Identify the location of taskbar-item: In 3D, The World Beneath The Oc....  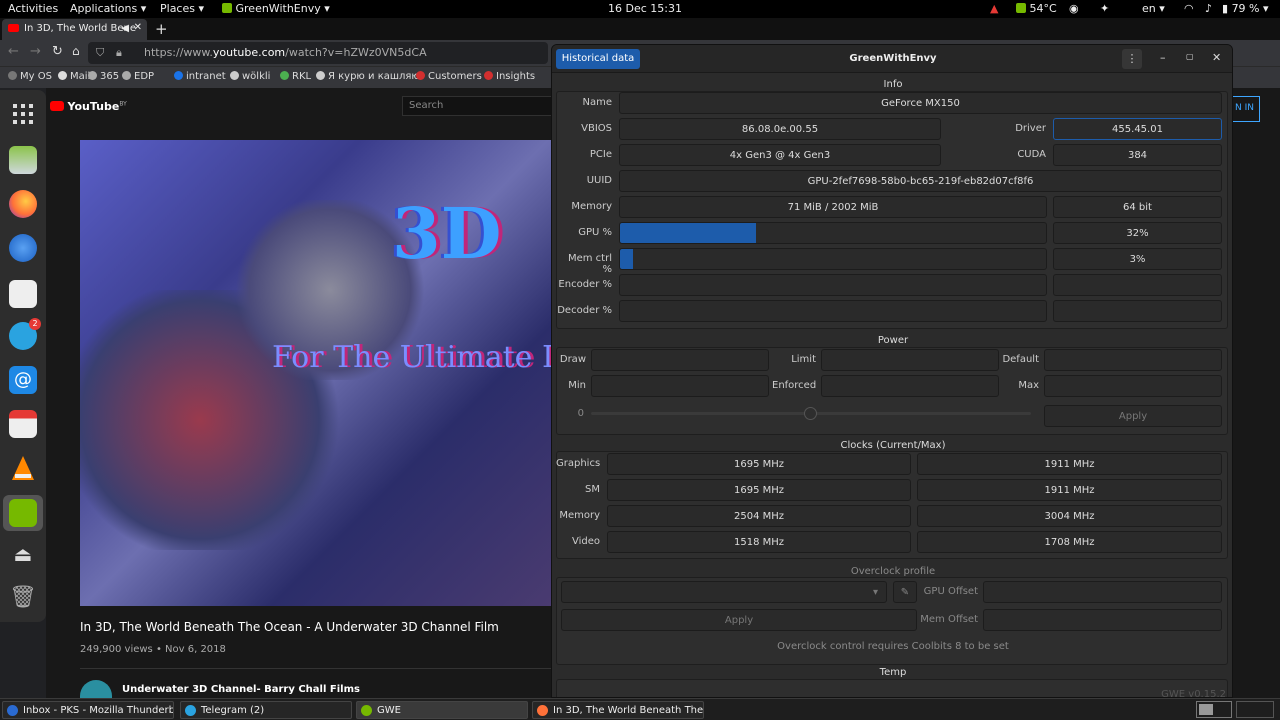
(618, 710).